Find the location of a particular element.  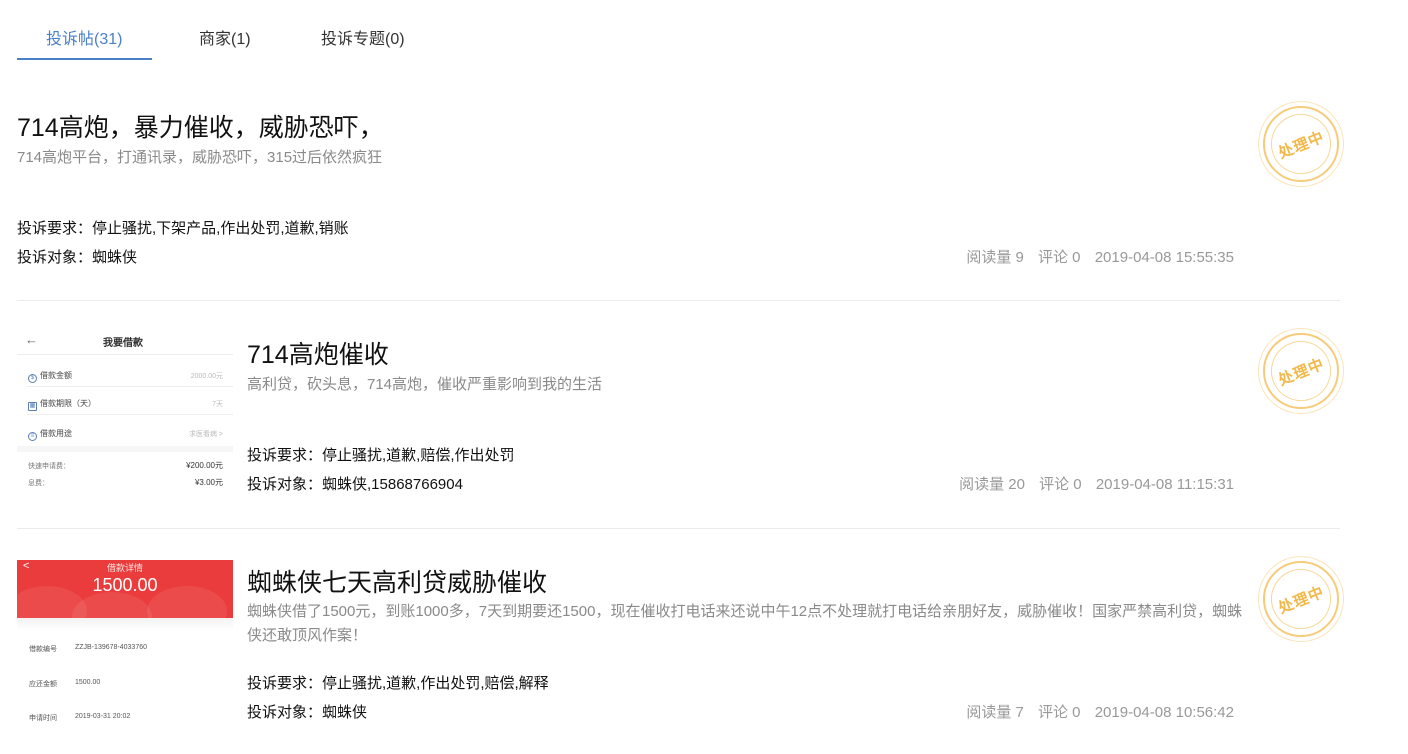

tab-merchants: 商家(1) is located at coordinates (225, 37).